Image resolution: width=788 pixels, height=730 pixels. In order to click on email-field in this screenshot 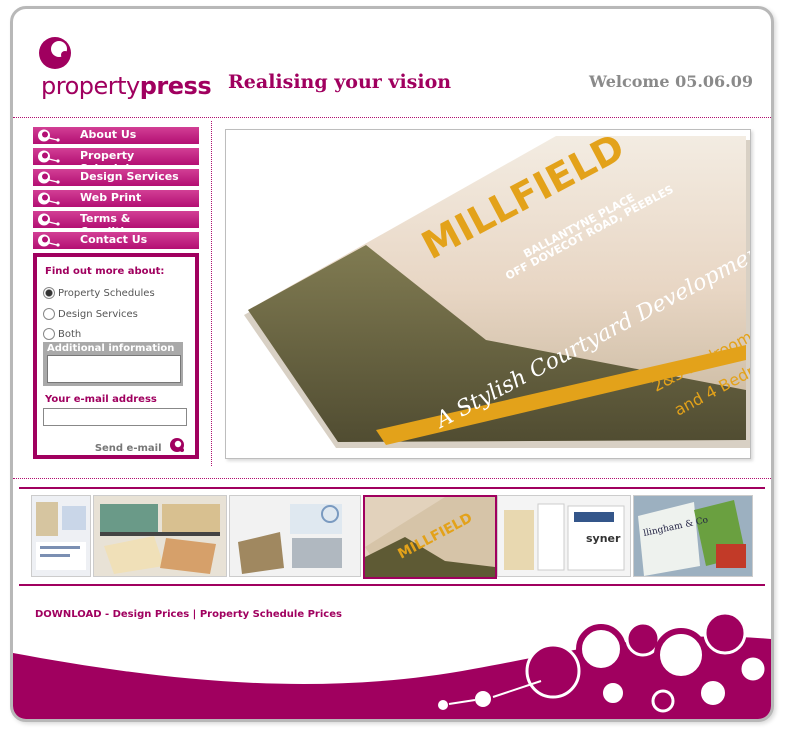, I will do `click(115, 417)`.